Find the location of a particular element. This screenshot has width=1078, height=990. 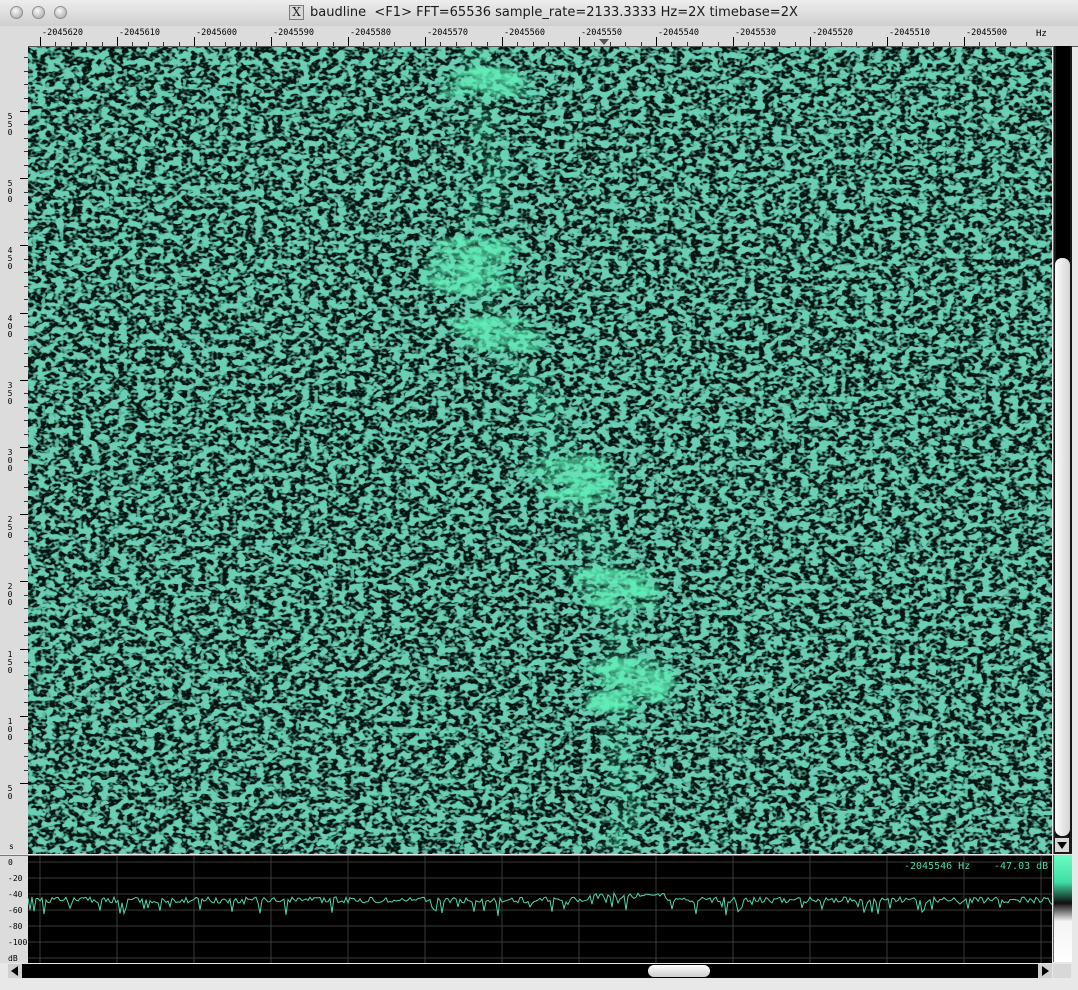

frequency-tick-label: -2045500 is located at coordinates (986, 33).